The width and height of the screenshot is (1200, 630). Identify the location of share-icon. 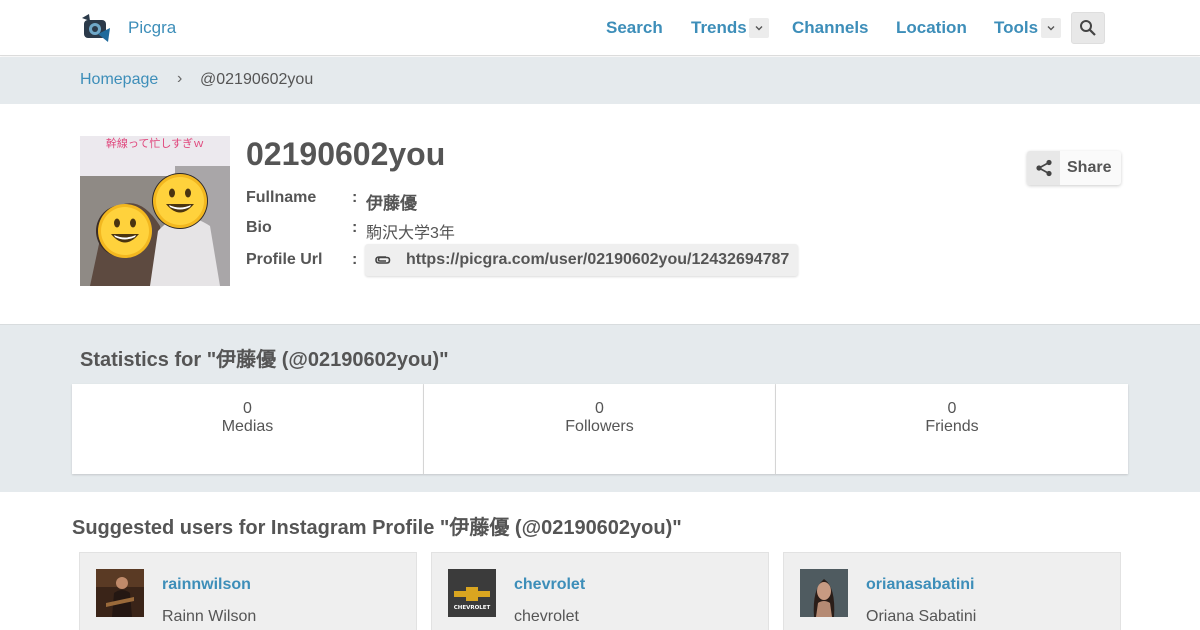
(1043, 168).